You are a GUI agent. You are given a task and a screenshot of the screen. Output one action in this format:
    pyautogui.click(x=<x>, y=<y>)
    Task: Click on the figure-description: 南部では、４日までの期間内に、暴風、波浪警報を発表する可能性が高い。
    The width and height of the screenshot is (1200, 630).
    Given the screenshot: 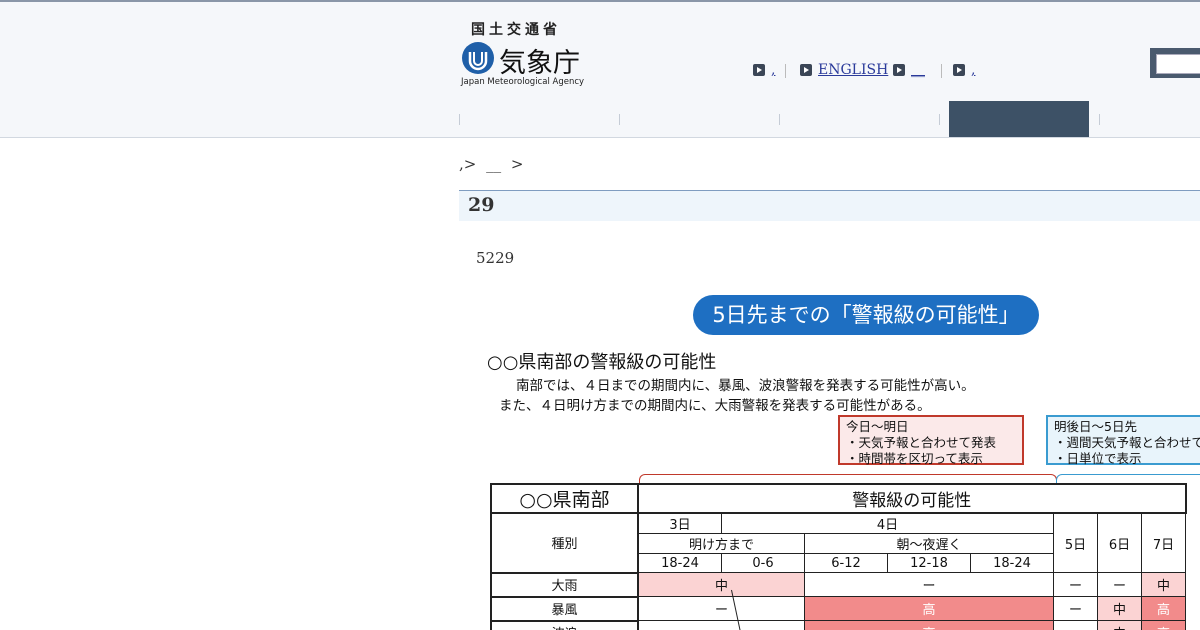 What is the action you would take?
    pyautogui.click(x=745, y=386)
    